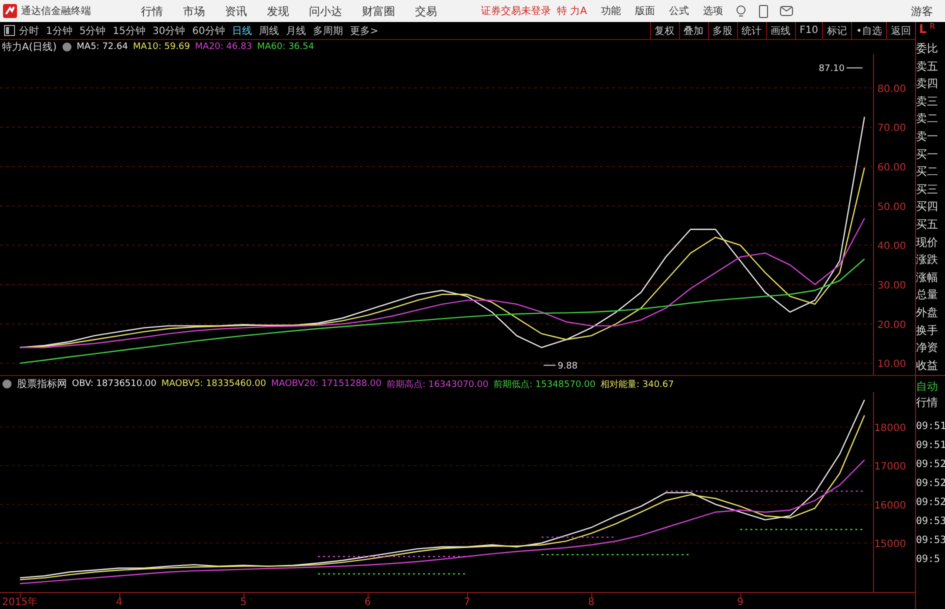 The height and width of the screenshot is (609, 945). What do you see at coordinates (243, 602) in the screenshot?
I see `axis-label: 5` at bounding box center [243, 602].